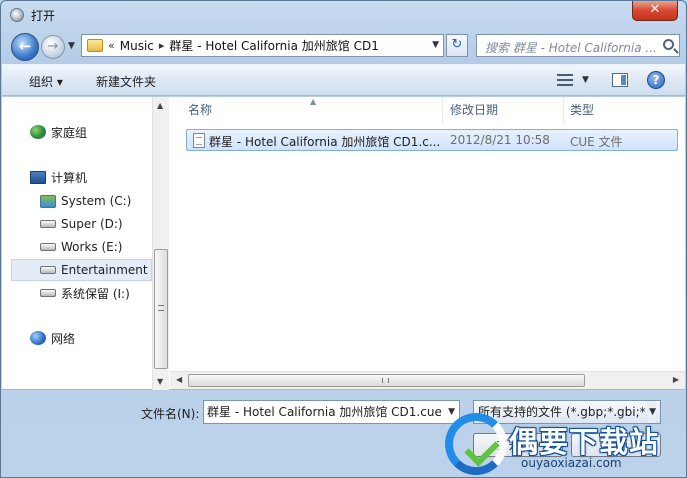 Image resolution: width=687 pixels, height=478 pixels. Describe the element at coordinates (435, 45) in the screenshot. I see `address-dropdown: ▼` at that location.